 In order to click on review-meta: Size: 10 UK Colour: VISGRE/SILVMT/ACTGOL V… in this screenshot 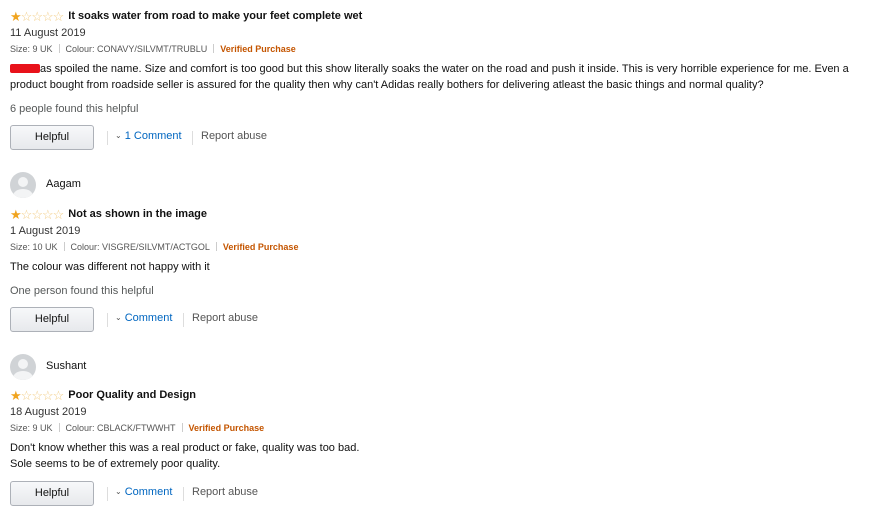, I will do `click(443, 247)`.